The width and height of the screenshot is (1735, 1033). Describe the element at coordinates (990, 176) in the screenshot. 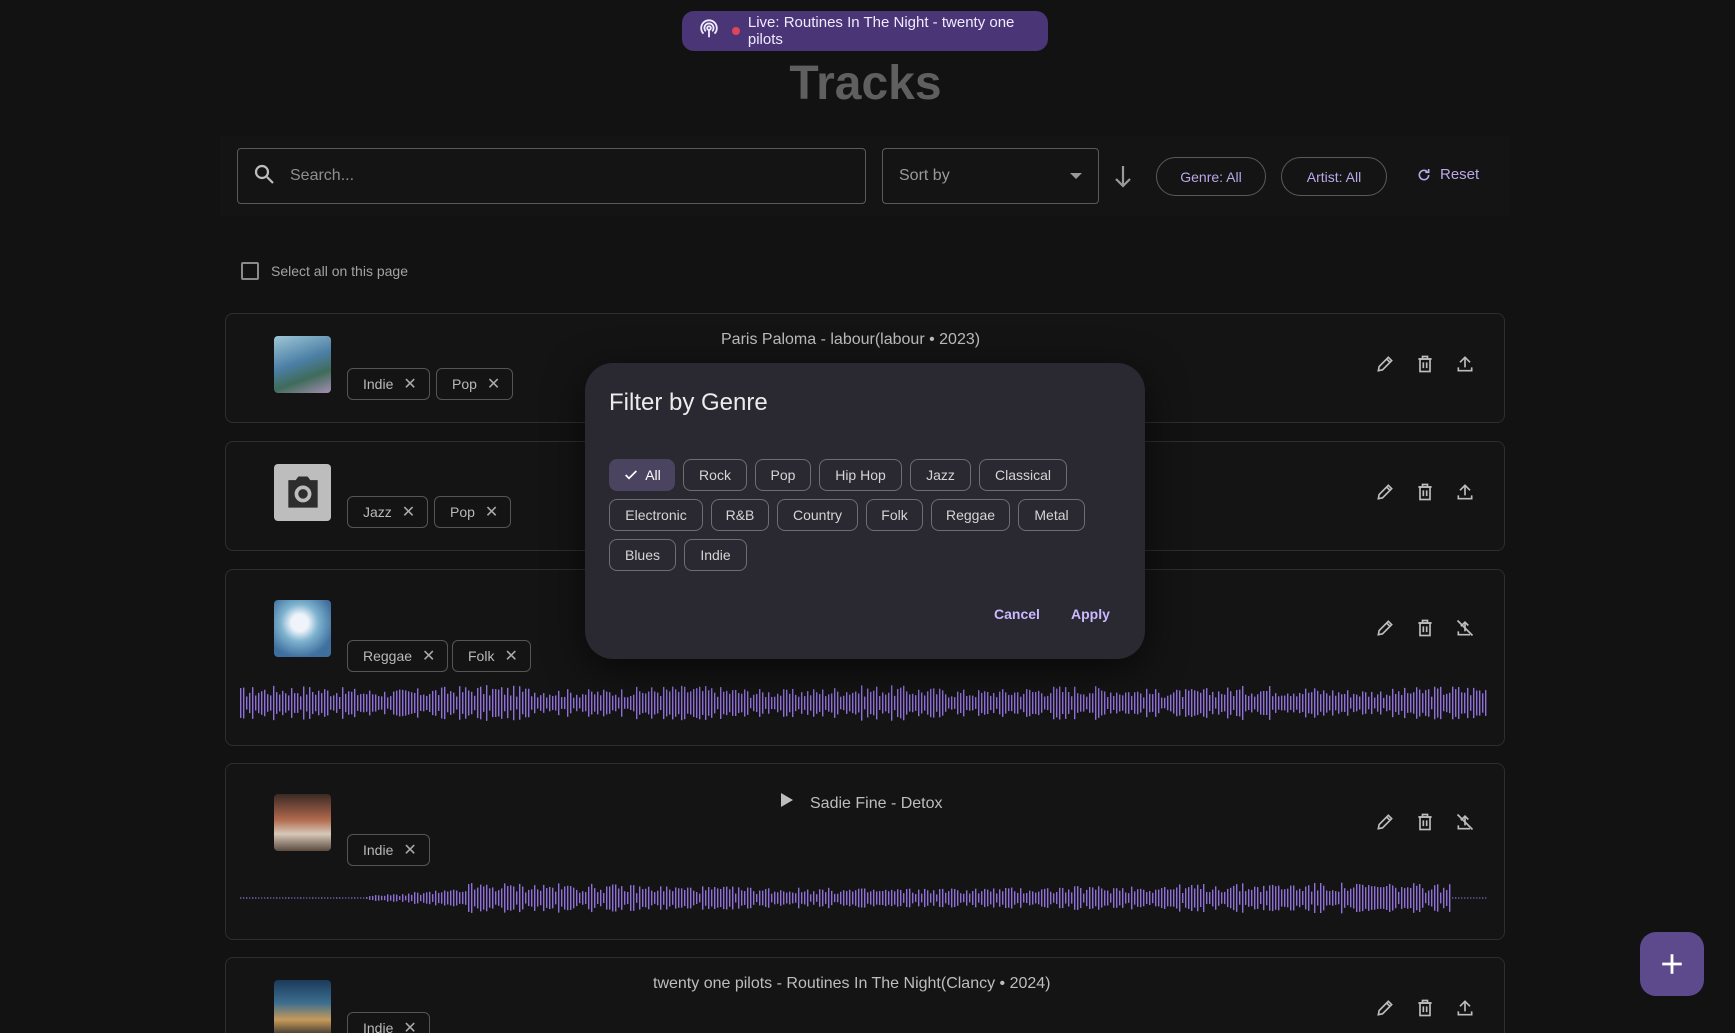

I see `sort-by-select: Sort by` at that location.